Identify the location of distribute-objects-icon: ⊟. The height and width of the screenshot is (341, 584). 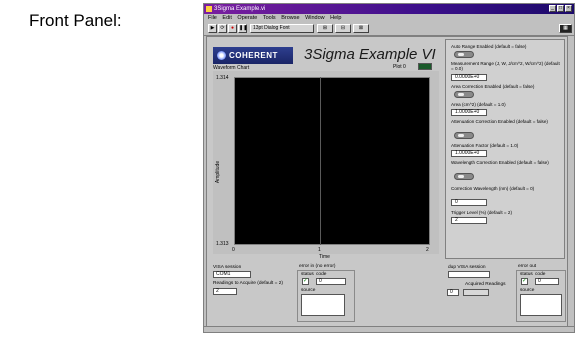
(343, 28).